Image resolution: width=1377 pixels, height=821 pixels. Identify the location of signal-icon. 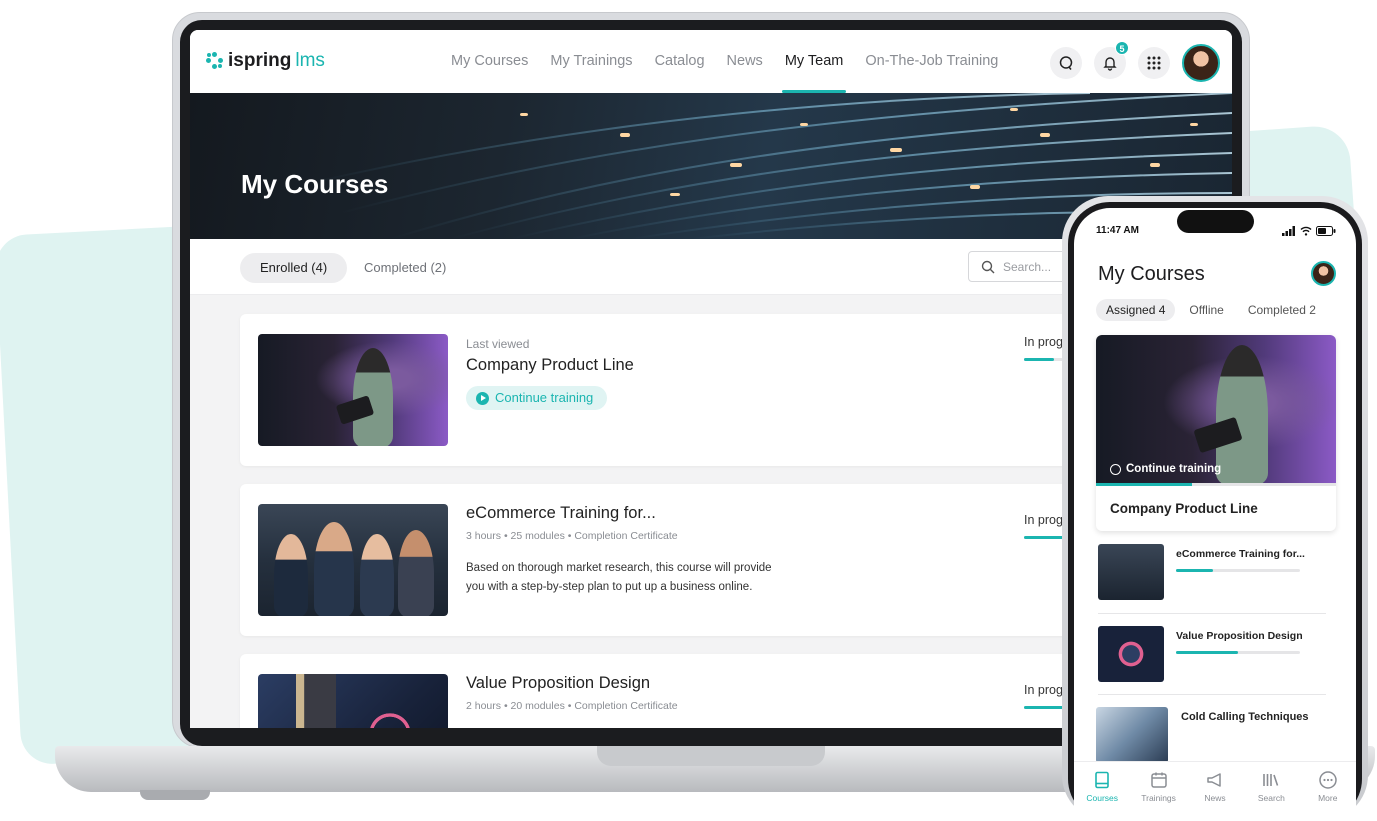
(1288, 231).